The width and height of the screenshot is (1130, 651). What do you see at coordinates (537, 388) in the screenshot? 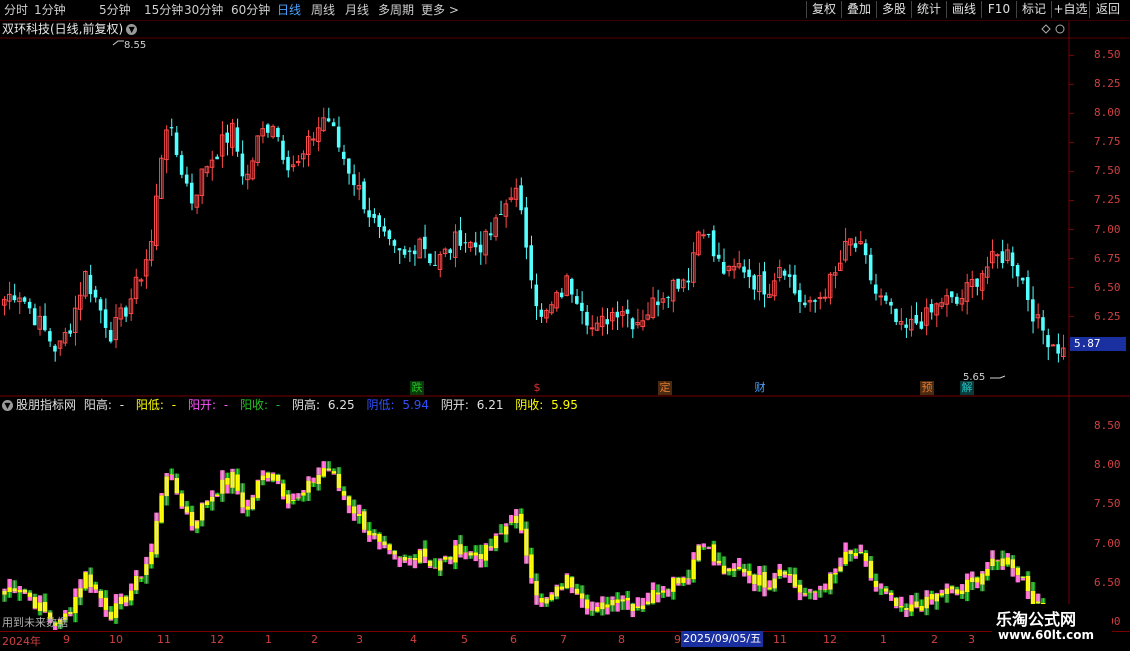
I see `event-marker-dividend: $` at bounding box center [537, 388].